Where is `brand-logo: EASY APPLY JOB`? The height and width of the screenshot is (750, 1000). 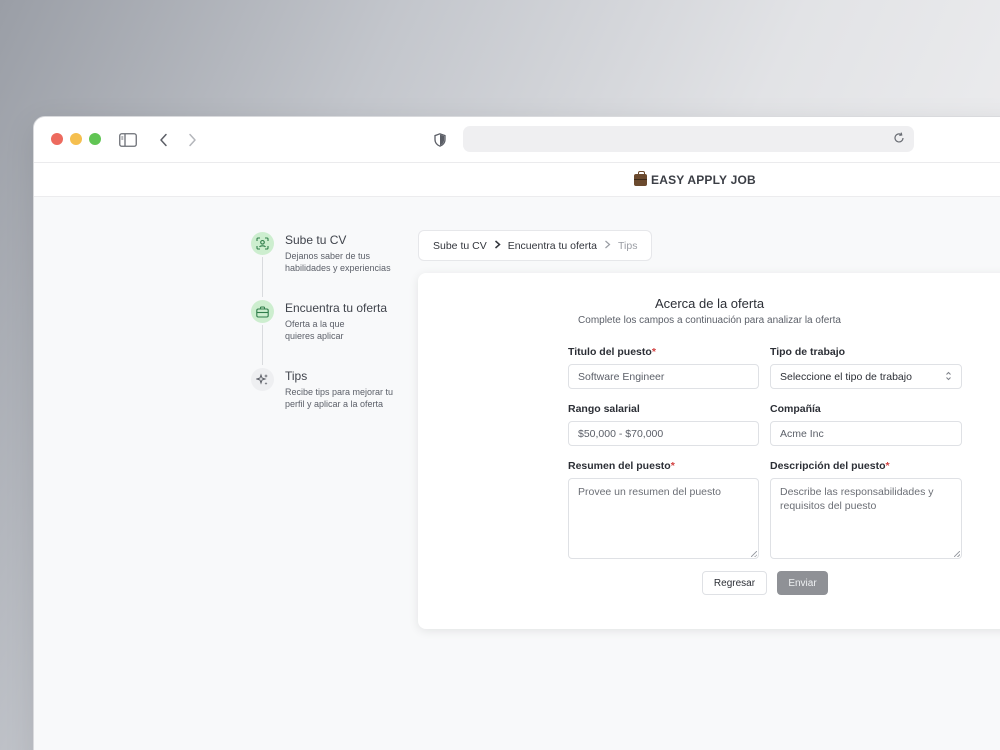
brand-logo: EASY APPLY JOB is located at coordinates (695, 178).